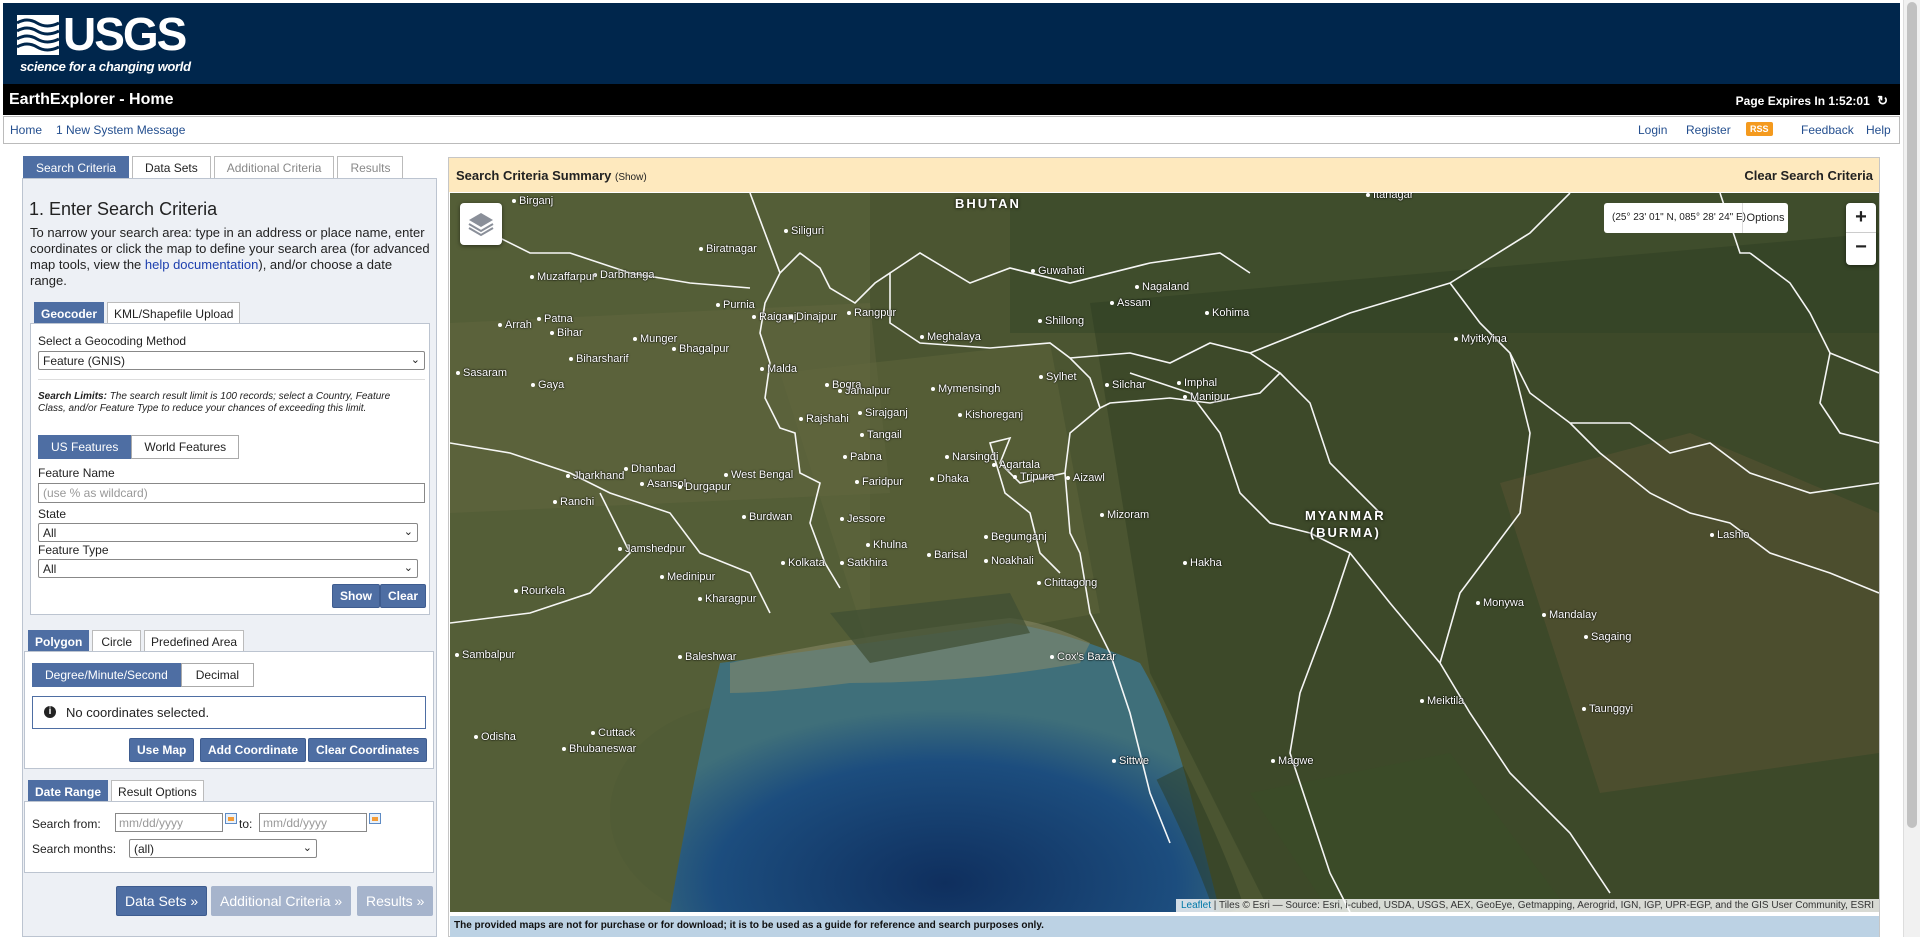 Image resolution: width=1920 pixels, height=937 pixels. What do you see at coordinates (69, 313) in the screenshot?
I see `tab-geocoder: Geocoder` at bounding box center [69, 313].